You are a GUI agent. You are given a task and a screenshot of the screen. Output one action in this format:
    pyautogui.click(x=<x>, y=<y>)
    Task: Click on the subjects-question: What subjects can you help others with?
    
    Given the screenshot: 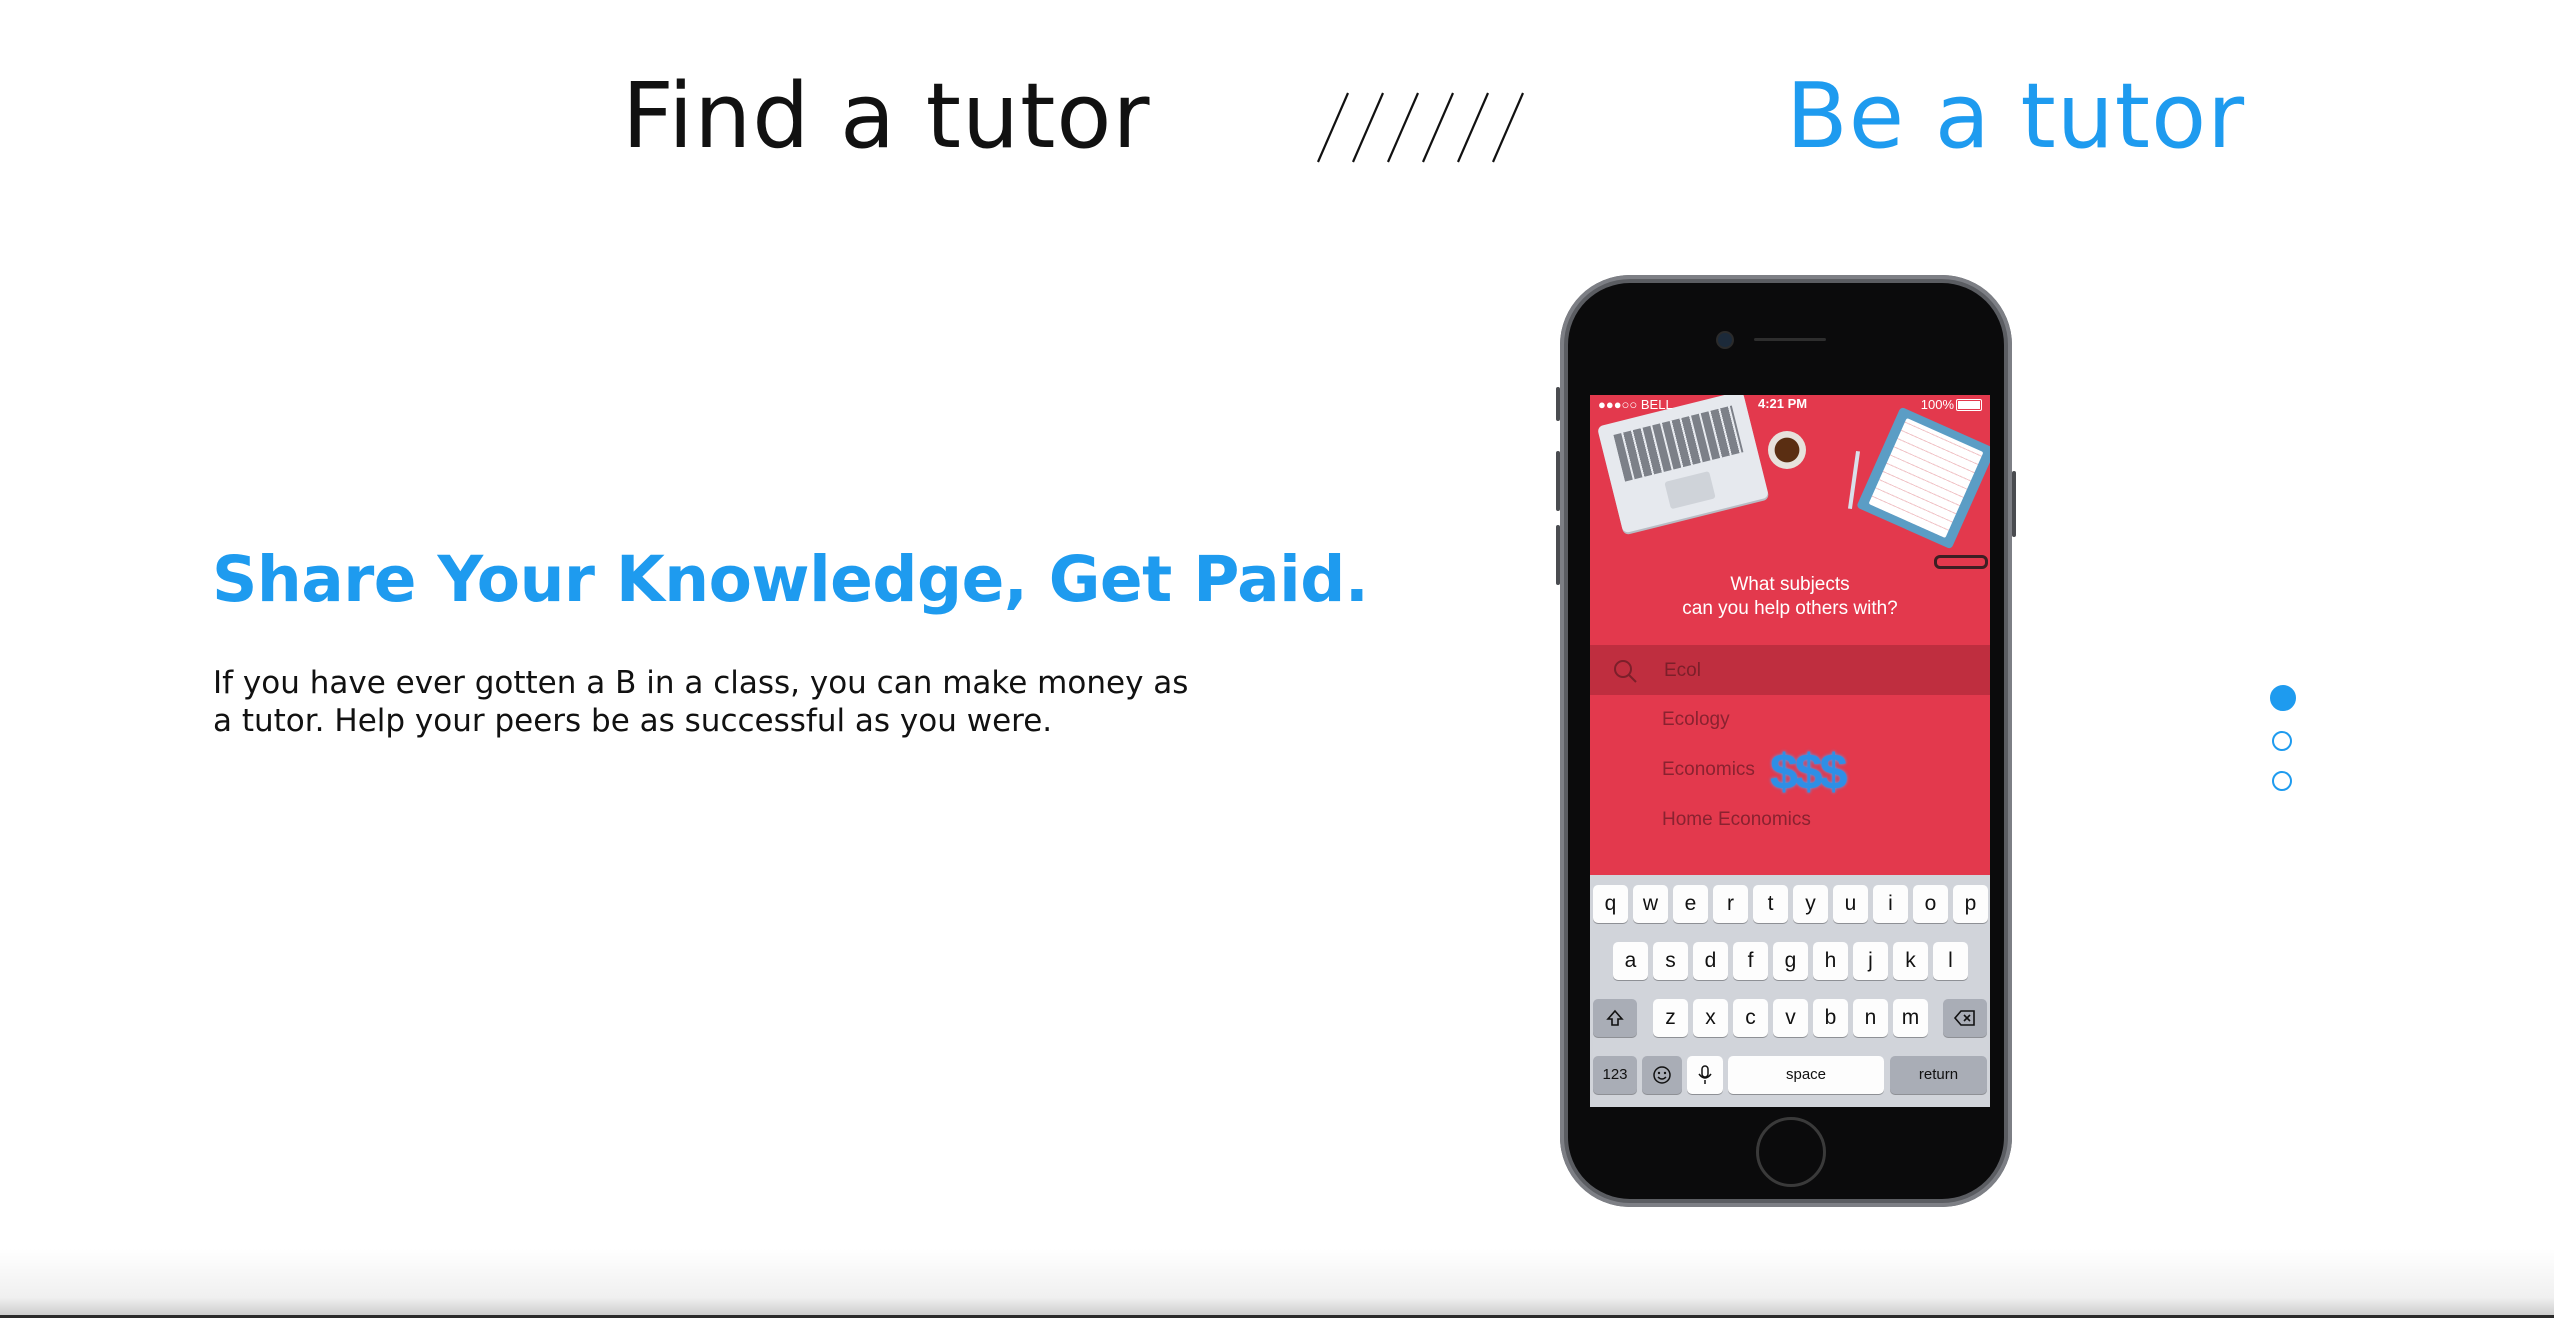 What is the action you would take?
    pyautogui.click(x=1790, y=596)
    